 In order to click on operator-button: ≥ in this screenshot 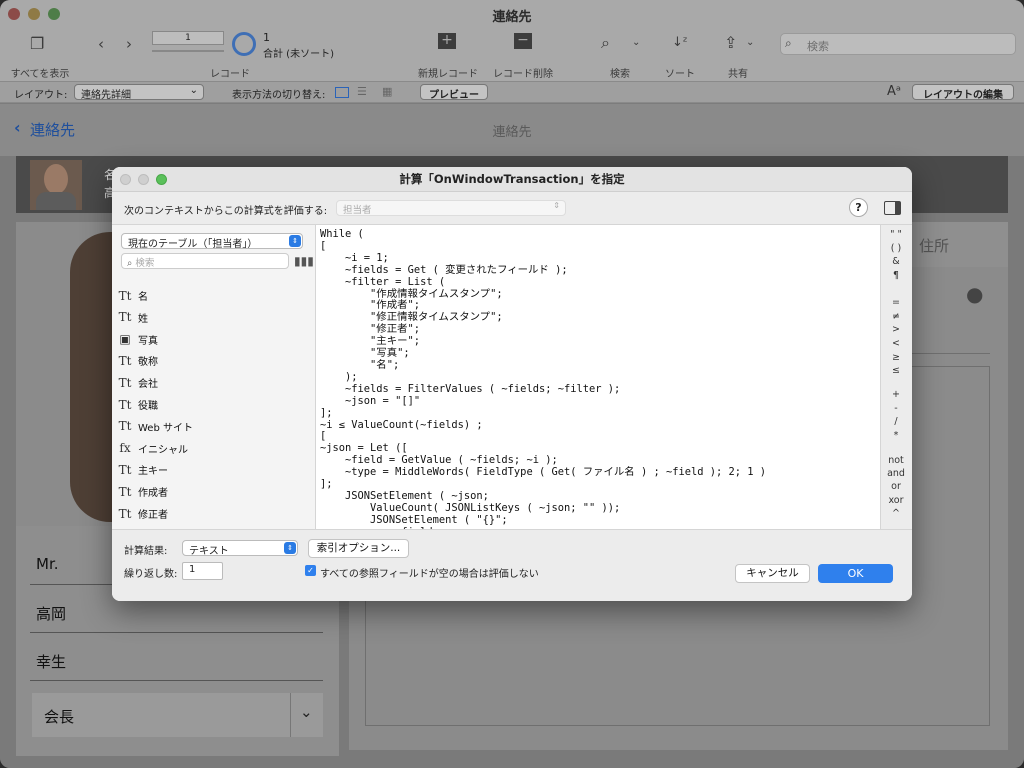, I will do `click(896, 357)`.